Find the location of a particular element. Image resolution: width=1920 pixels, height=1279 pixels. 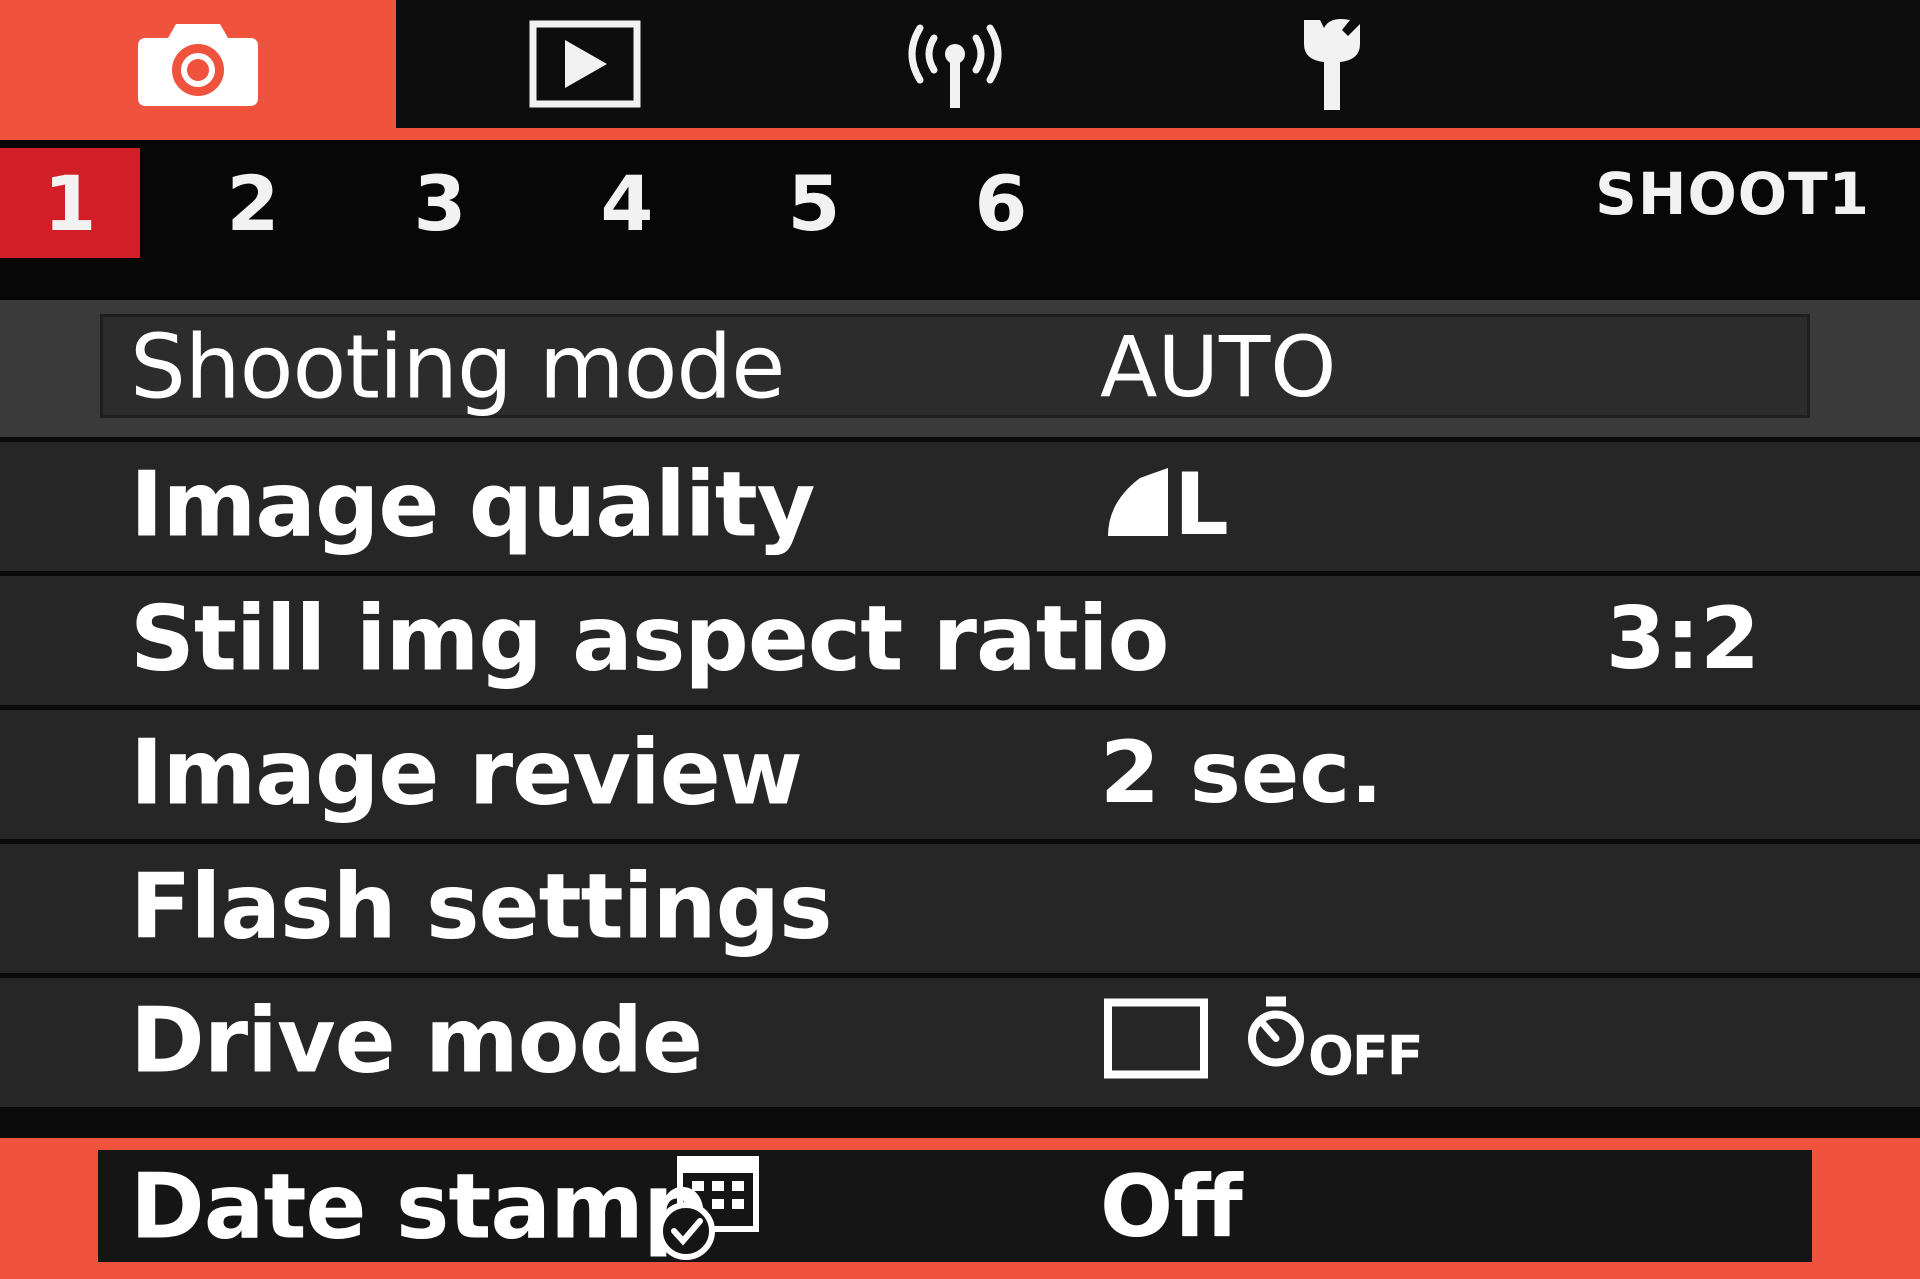

menu-item-value: 2 sec. is located at coordinates (1241, 772).